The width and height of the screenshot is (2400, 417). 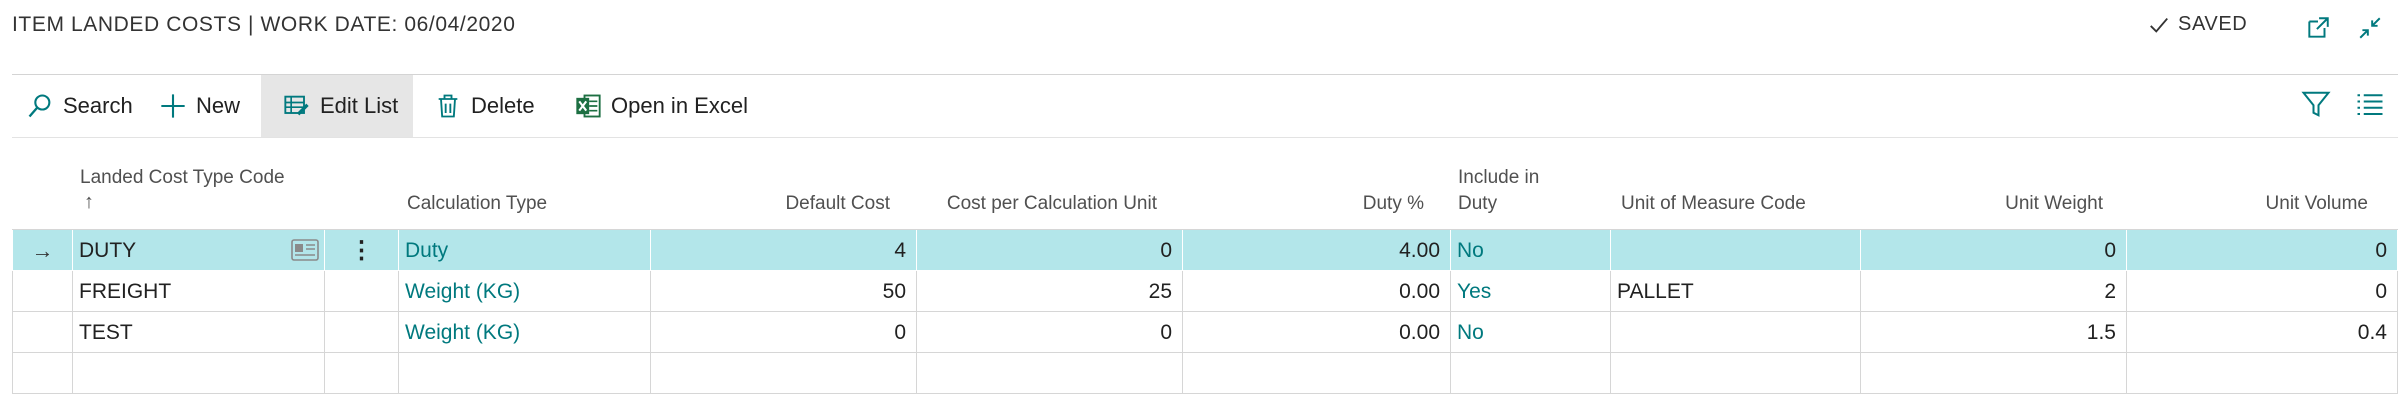 I want to click on cell-unit-volume: 0.4, so click(x=2262, y=332).